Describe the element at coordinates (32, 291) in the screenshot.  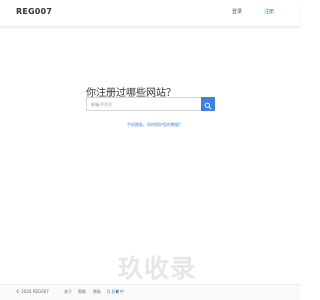
I see `copyright-text: © 2024 REG007` at that location.